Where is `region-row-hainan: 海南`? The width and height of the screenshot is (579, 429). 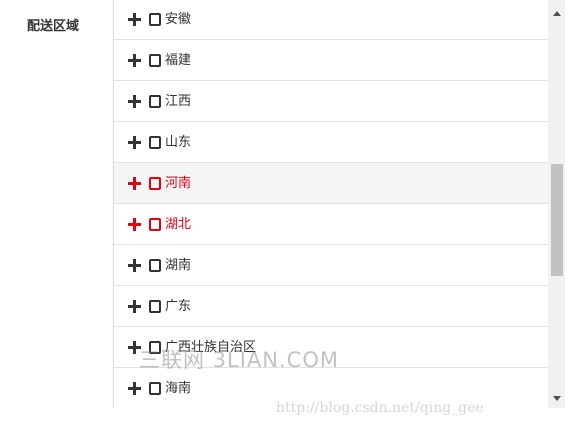
region-row-hainan: 海南 is located at coordinates (331, 388).